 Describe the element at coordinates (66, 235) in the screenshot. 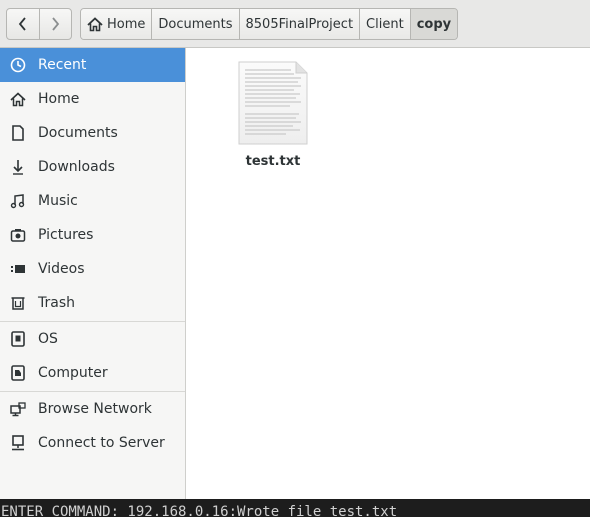

I see `sidebar-item-label: Pictures` at that location.